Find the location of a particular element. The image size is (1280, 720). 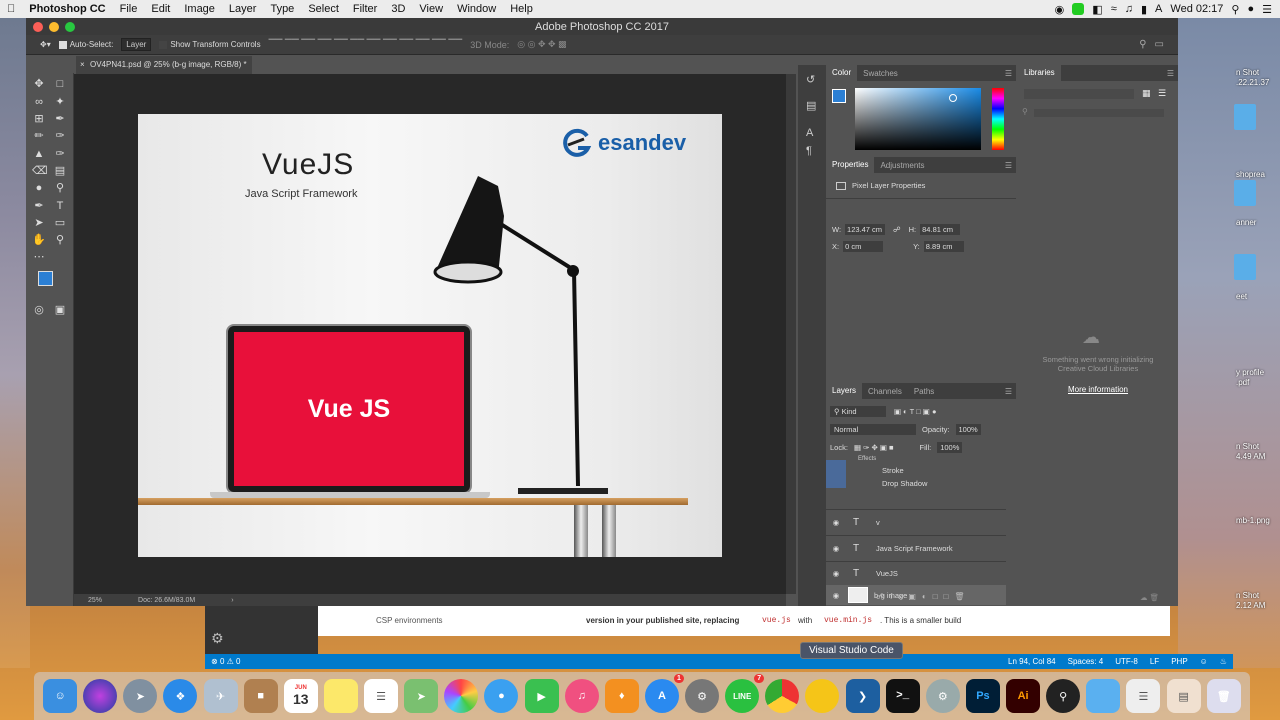

library-select is located at coordinates (1079, 94).